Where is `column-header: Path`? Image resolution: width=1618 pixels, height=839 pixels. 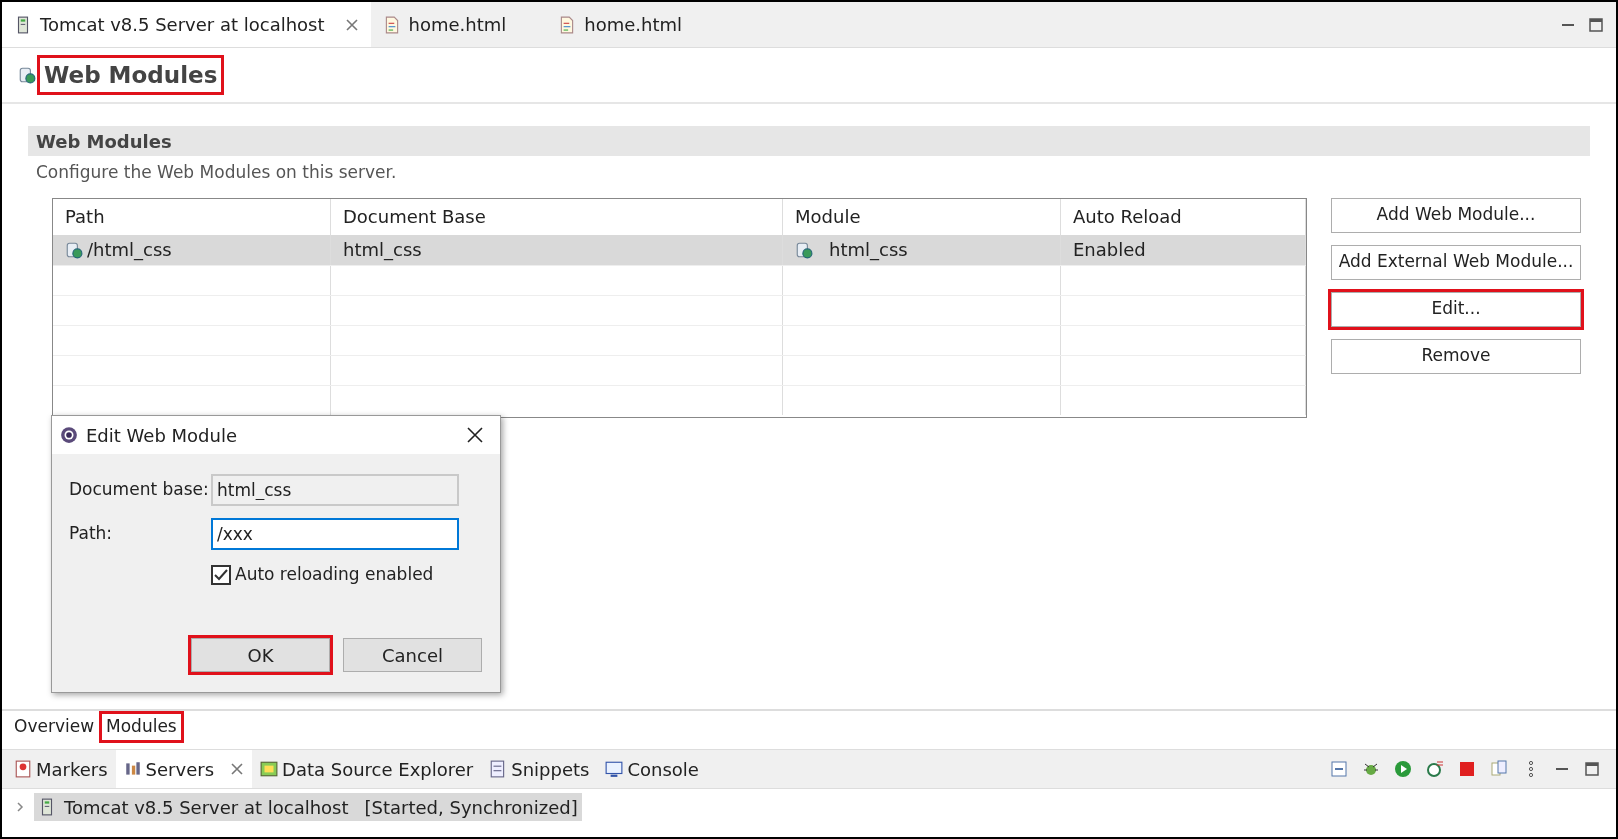 column-header: Path is located at coordinates (192, 216).